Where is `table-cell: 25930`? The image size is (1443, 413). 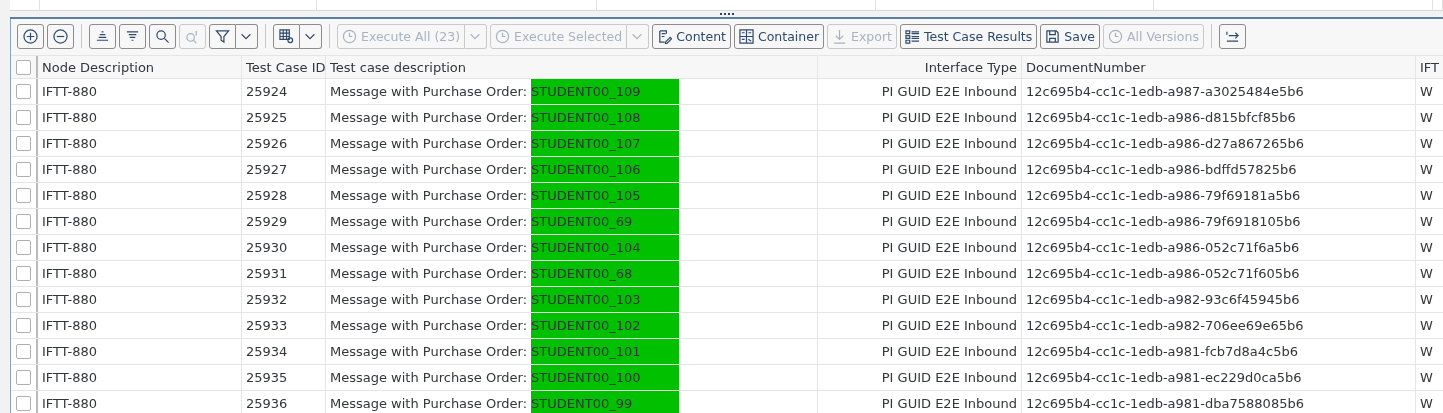 table-cell: 25930 is located at coordinates (284, 247).